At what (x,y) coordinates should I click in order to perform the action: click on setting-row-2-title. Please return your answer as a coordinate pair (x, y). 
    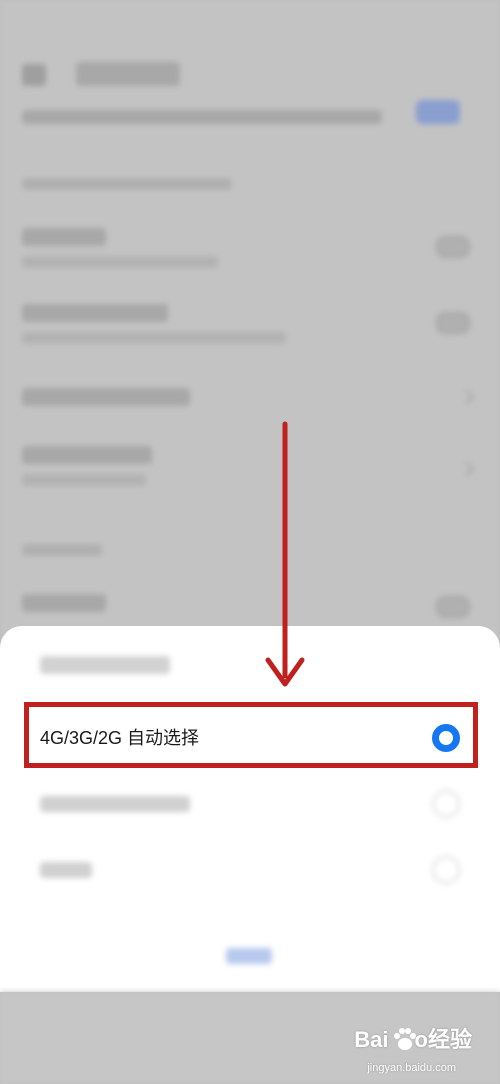
    Looking at the image, I should click on (95, 313).